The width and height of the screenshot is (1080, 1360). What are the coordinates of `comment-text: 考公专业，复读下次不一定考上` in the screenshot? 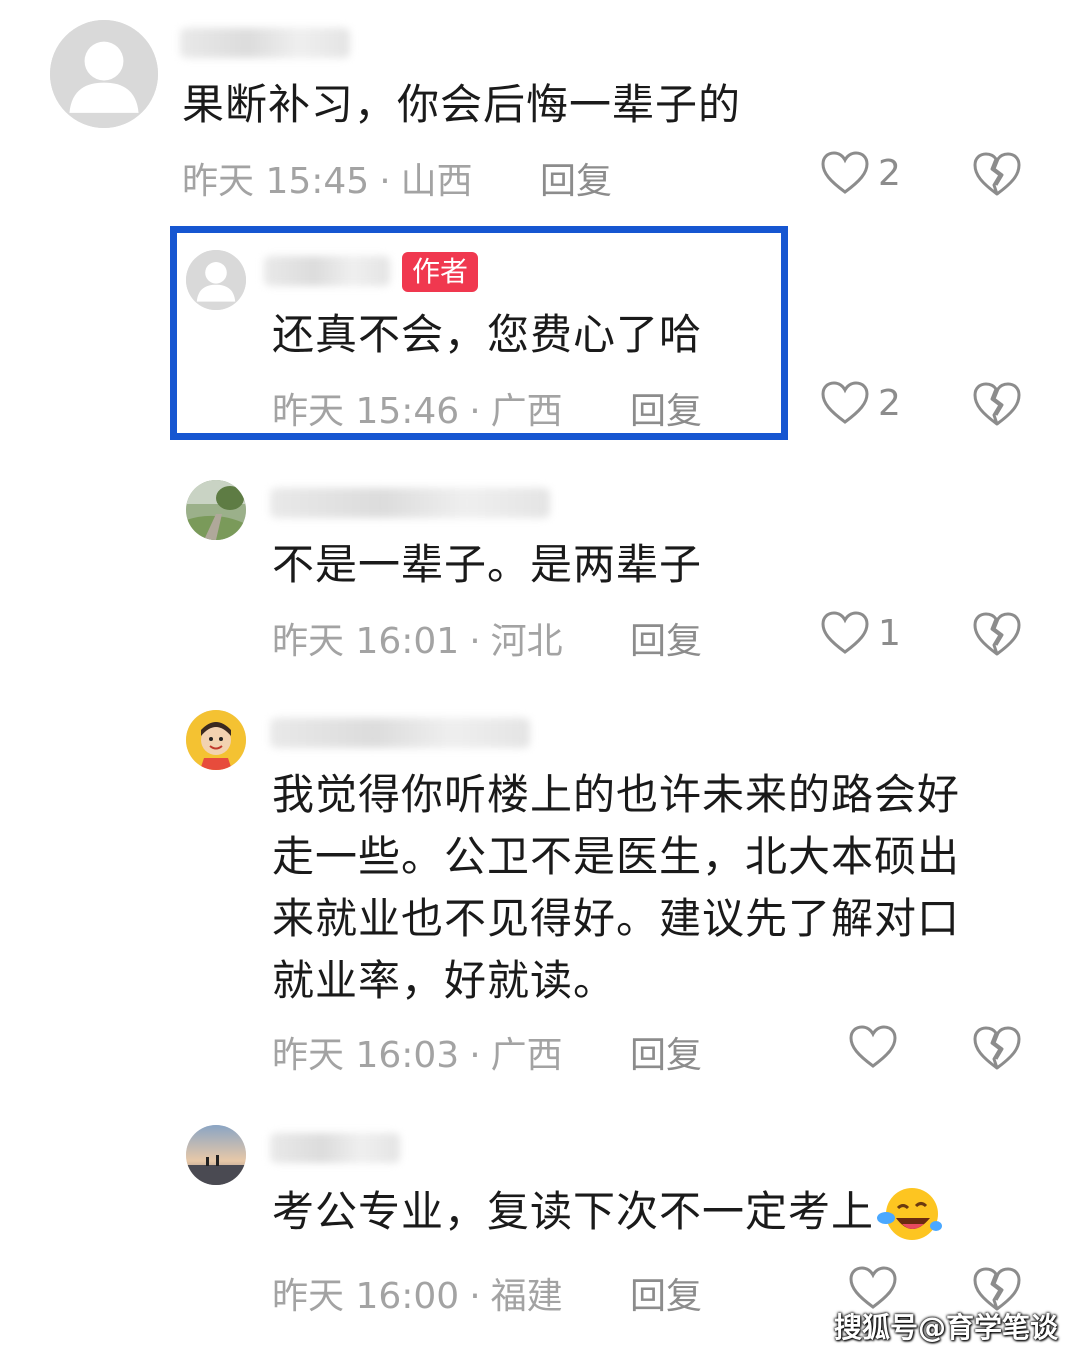 It's located at (607, 1213).